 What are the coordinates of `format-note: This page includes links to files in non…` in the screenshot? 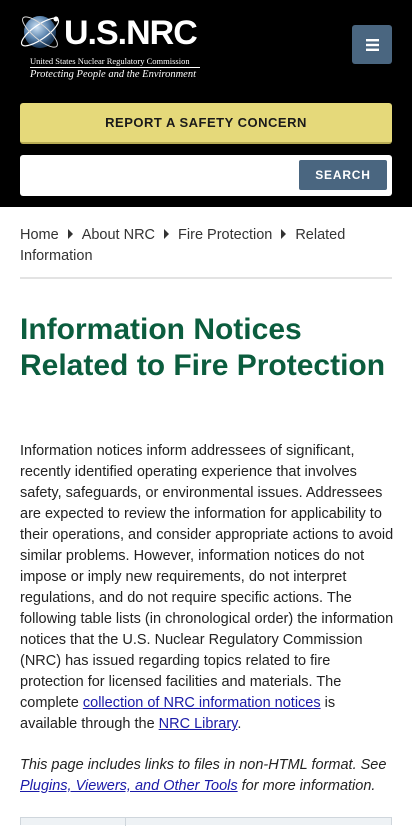 It's located at (207, 776).